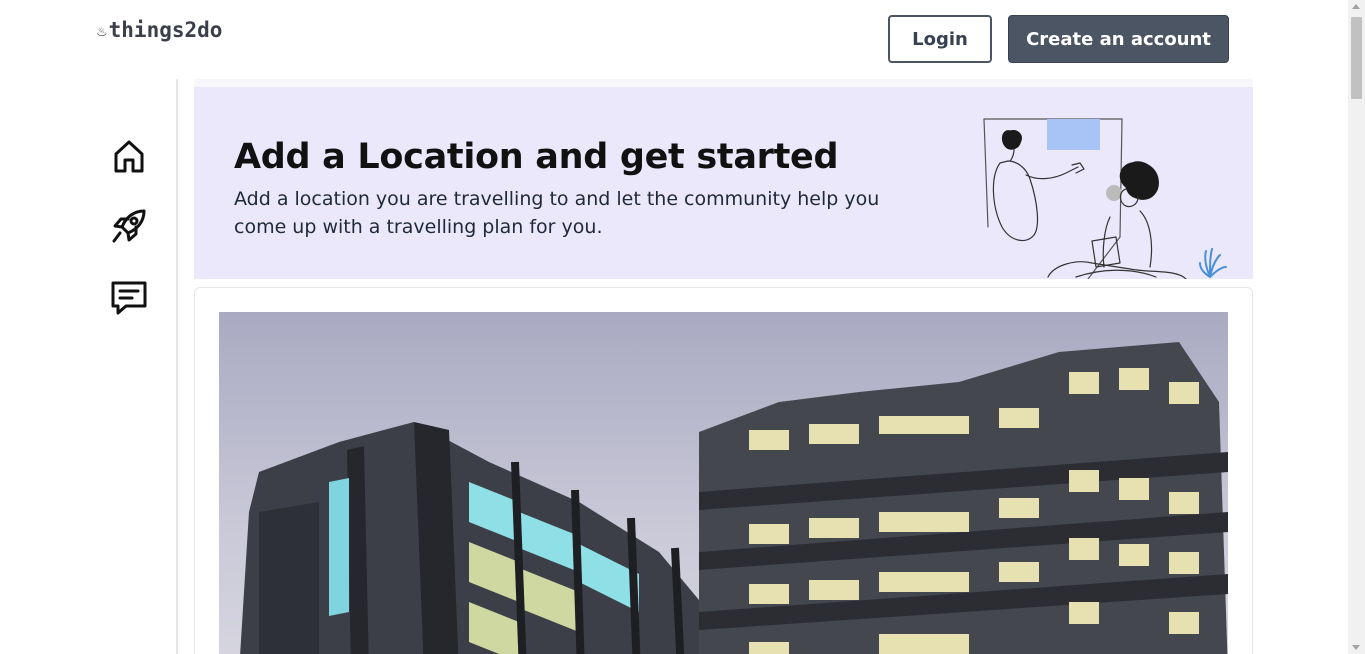 The width and height of the screenshot is (1365, 654). I want to click on home-icon, so click(129, 156).